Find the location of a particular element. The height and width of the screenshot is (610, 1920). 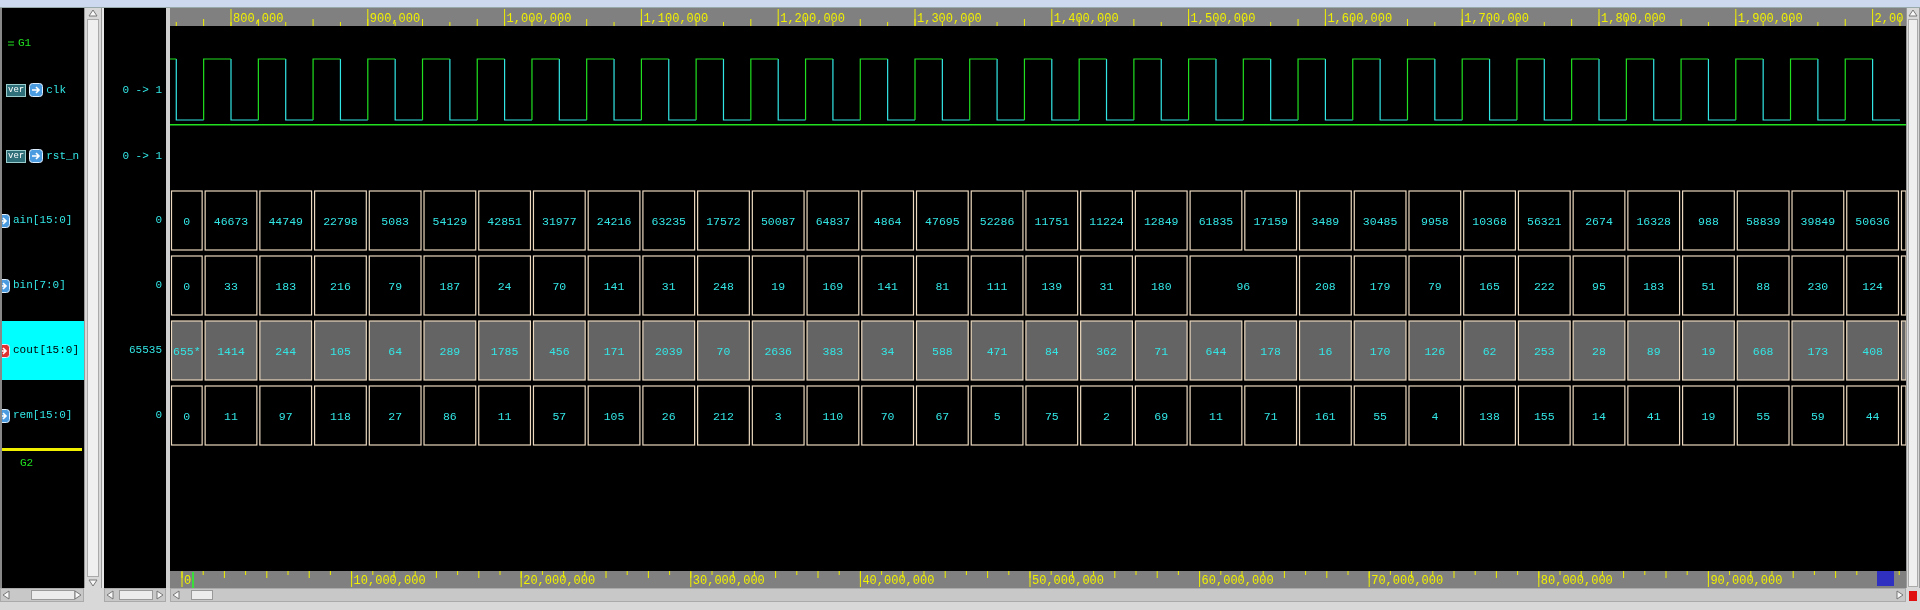

bus-value: 62 is located at coordinates (1489, 351).